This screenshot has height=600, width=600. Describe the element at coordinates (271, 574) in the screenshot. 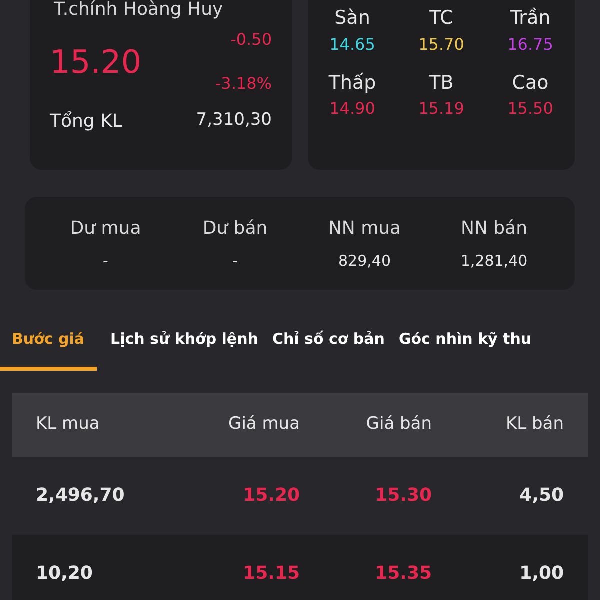

I see `table-cell-text: 15.15` at that location.